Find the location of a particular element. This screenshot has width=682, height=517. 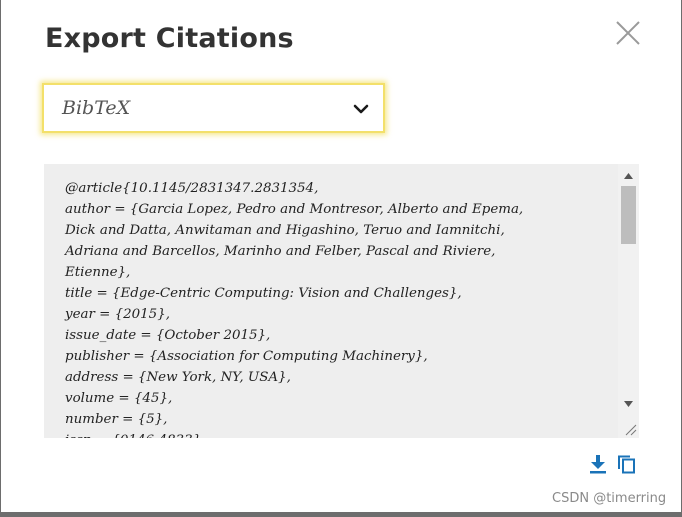

download-icon is located at coordinates (598, 464).